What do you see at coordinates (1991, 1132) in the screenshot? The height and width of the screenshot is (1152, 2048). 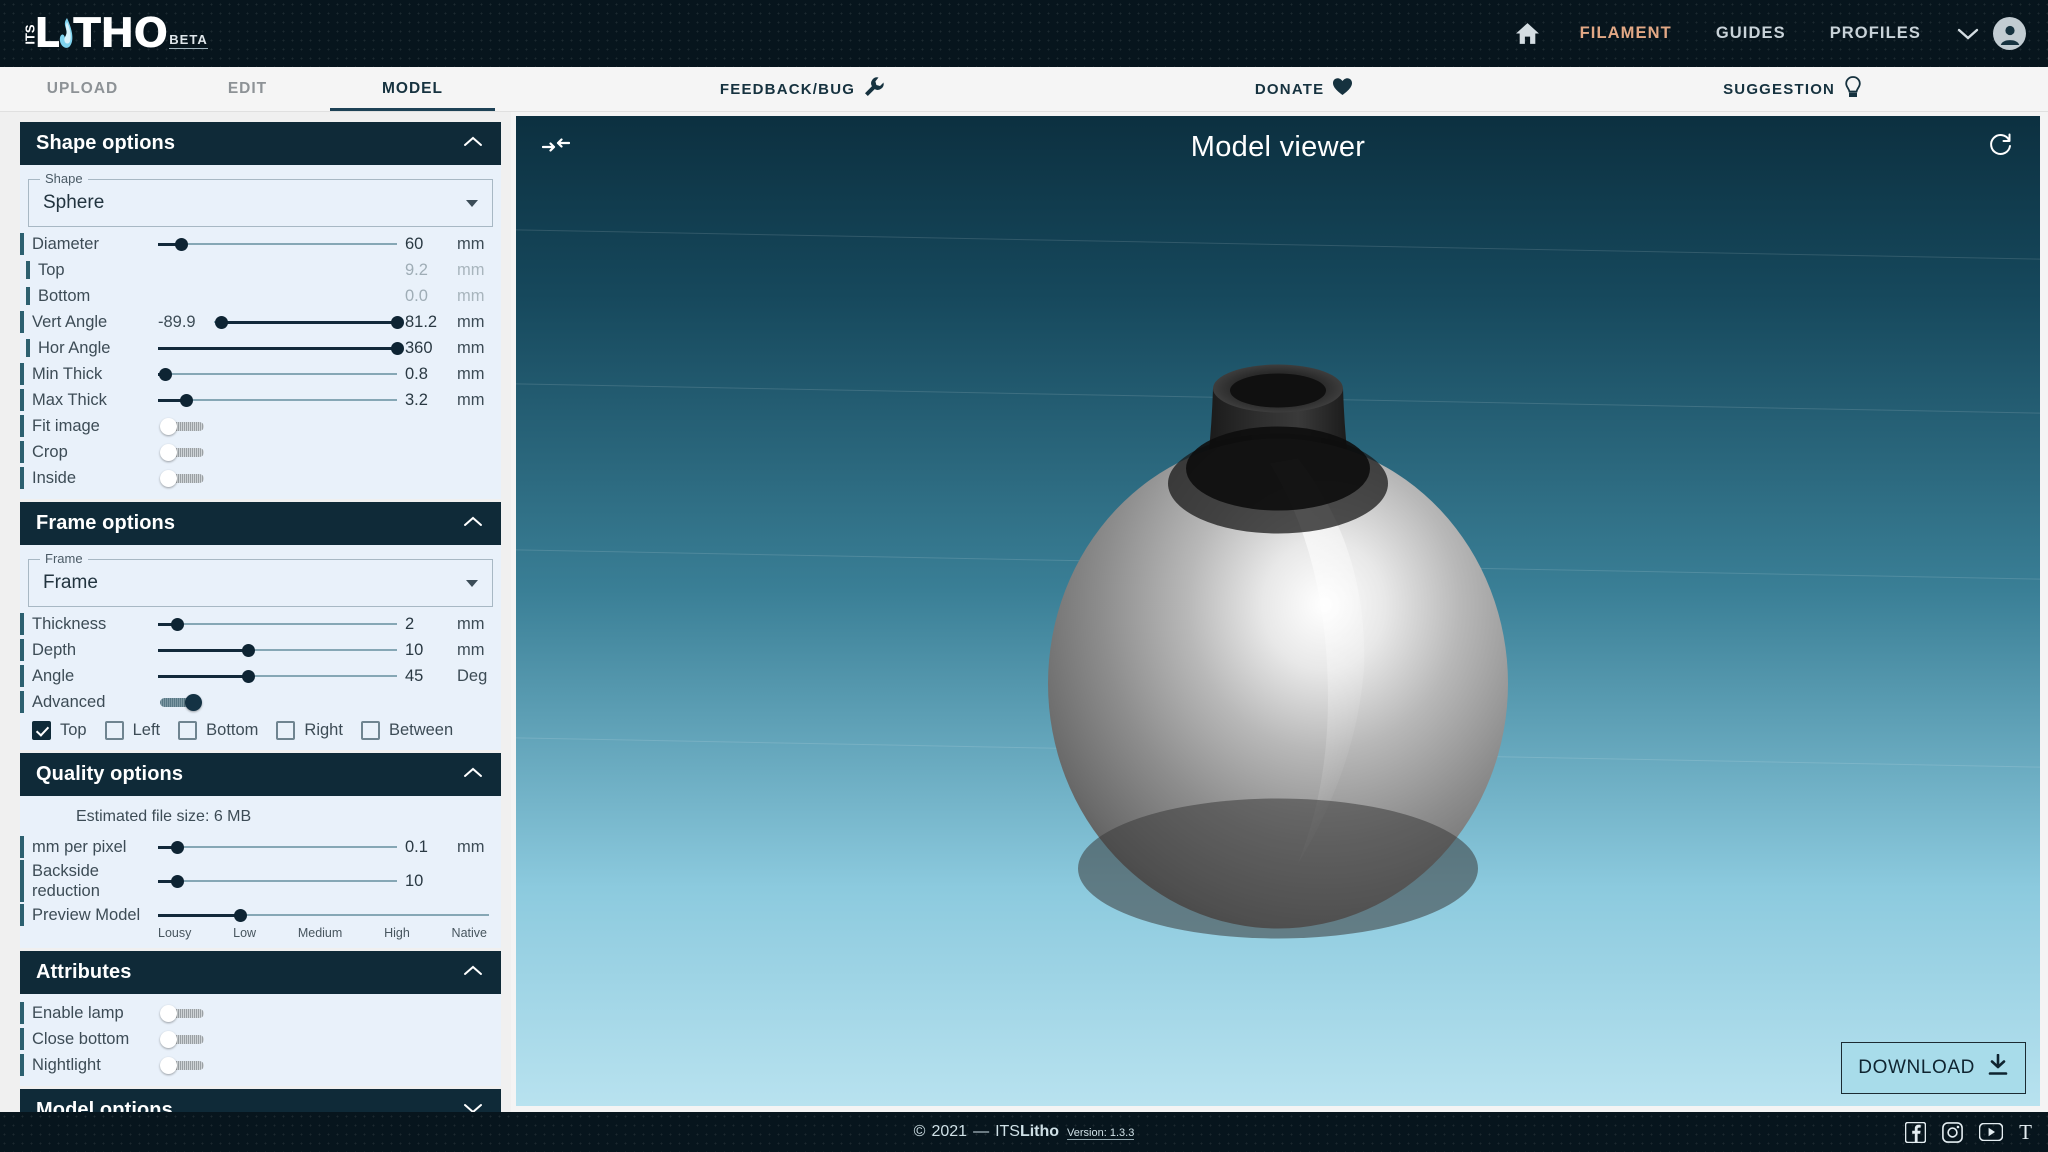 I see `youtube-icon` at bounding box center [1991, 1132].